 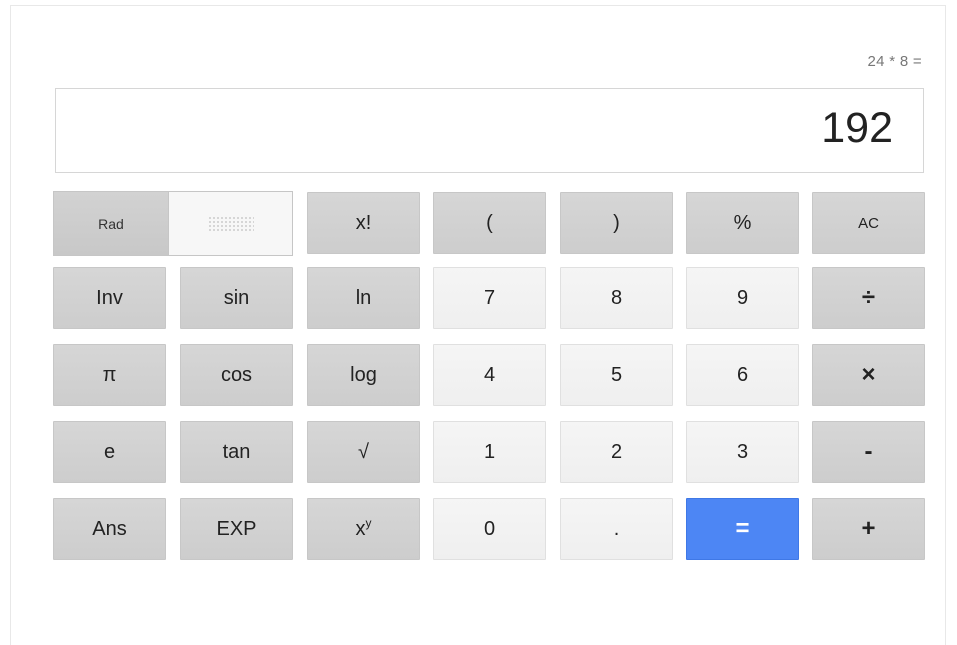 What do you see at coordinates (616, 375) in the screenshot?
I see `digit-5-button: 5` at bounding box center [616, 375].